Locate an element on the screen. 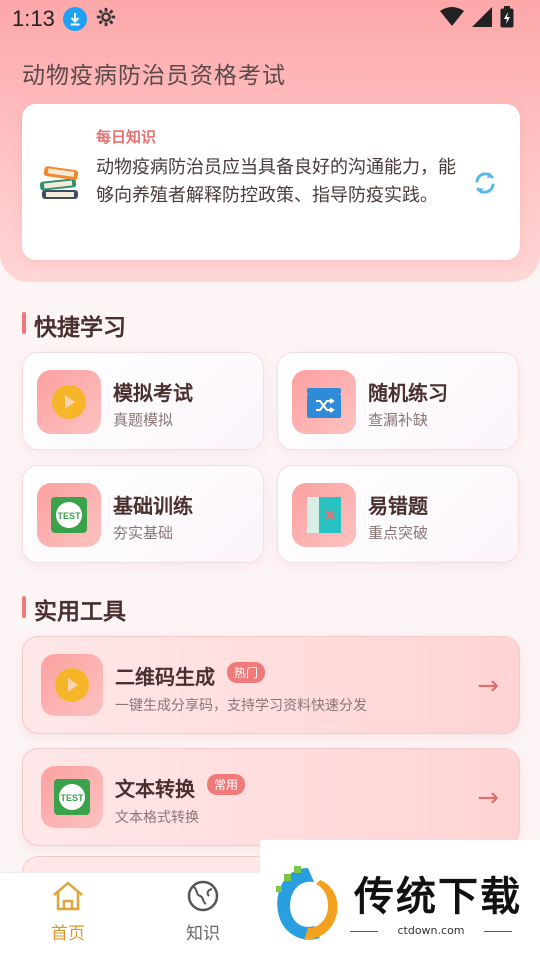 The width and height of the screenshot is (540, 960). status-time: 1:13 is located at coordinates (33, 18).